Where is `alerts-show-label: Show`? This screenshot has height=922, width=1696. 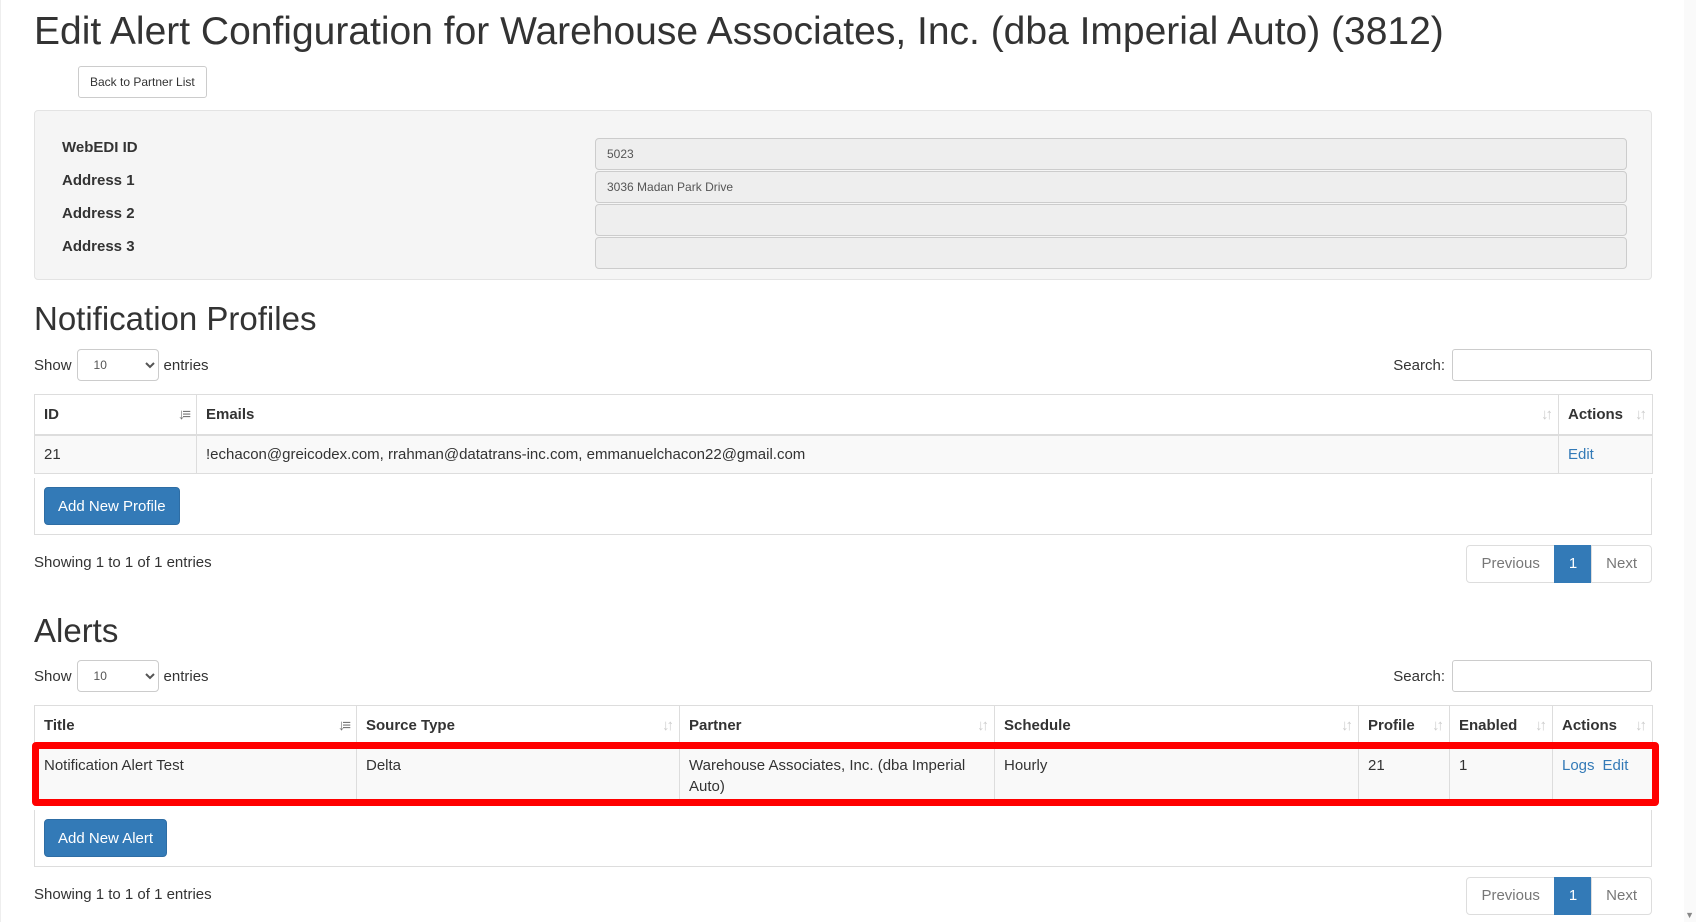 alerts-show-label: Show is located at coordinates (53, 676).